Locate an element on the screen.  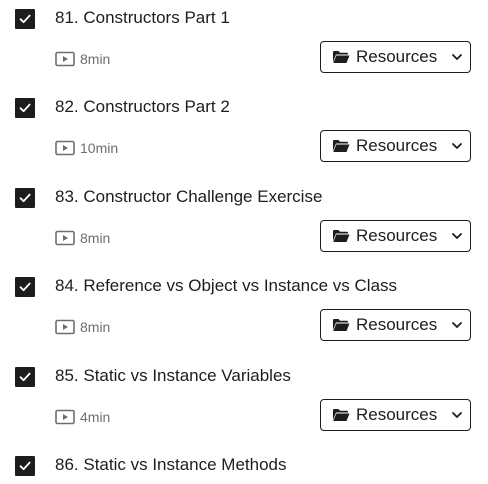
lecture-meta: 4min is located at coordinates (82, 417).